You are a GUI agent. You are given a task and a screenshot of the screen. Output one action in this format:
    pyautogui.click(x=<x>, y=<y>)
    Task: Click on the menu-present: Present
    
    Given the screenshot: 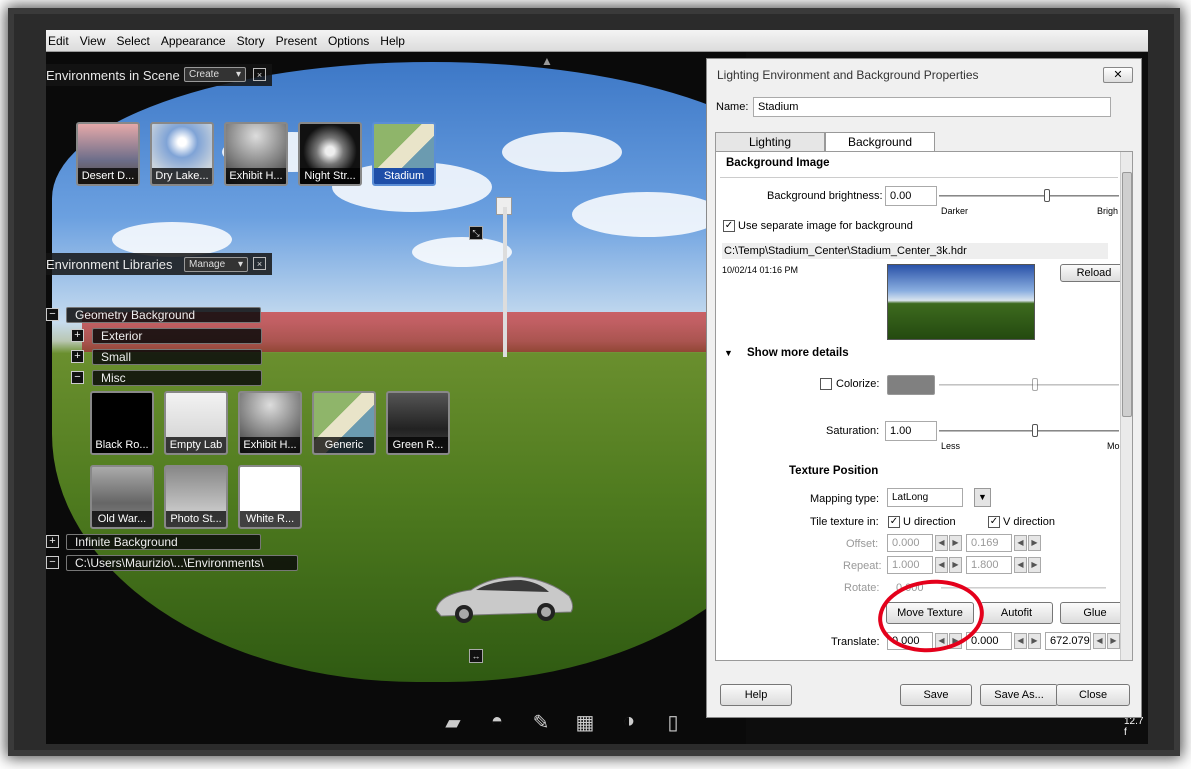 What is the action you would take?
    pyautogui.click(x=296, y=41)
    